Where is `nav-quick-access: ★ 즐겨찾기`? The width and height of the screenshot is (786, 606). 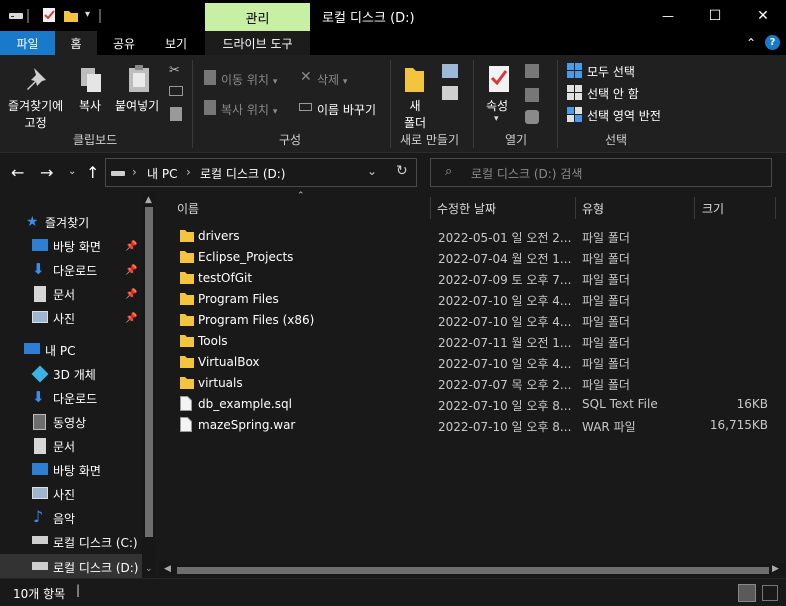
nav-quick-access: ★ 즐겨찾기 is located at coordinates (71, 222).